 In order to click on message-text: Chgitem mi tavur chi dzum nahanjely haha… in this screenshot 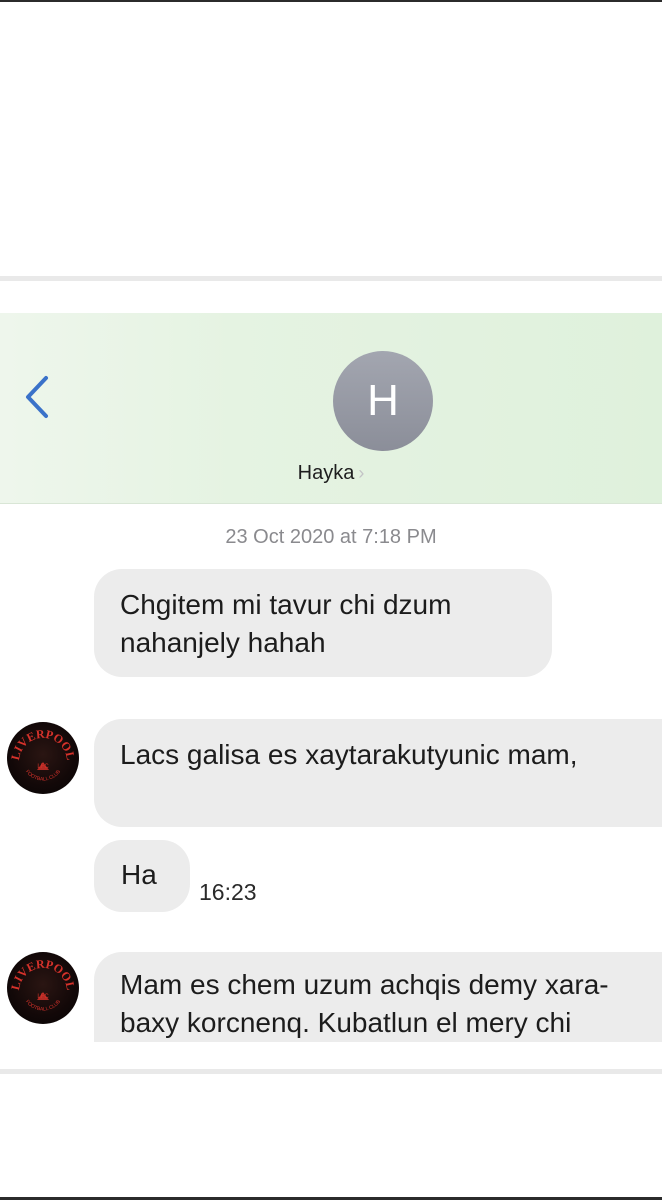, I will do `click(286, 623)`.